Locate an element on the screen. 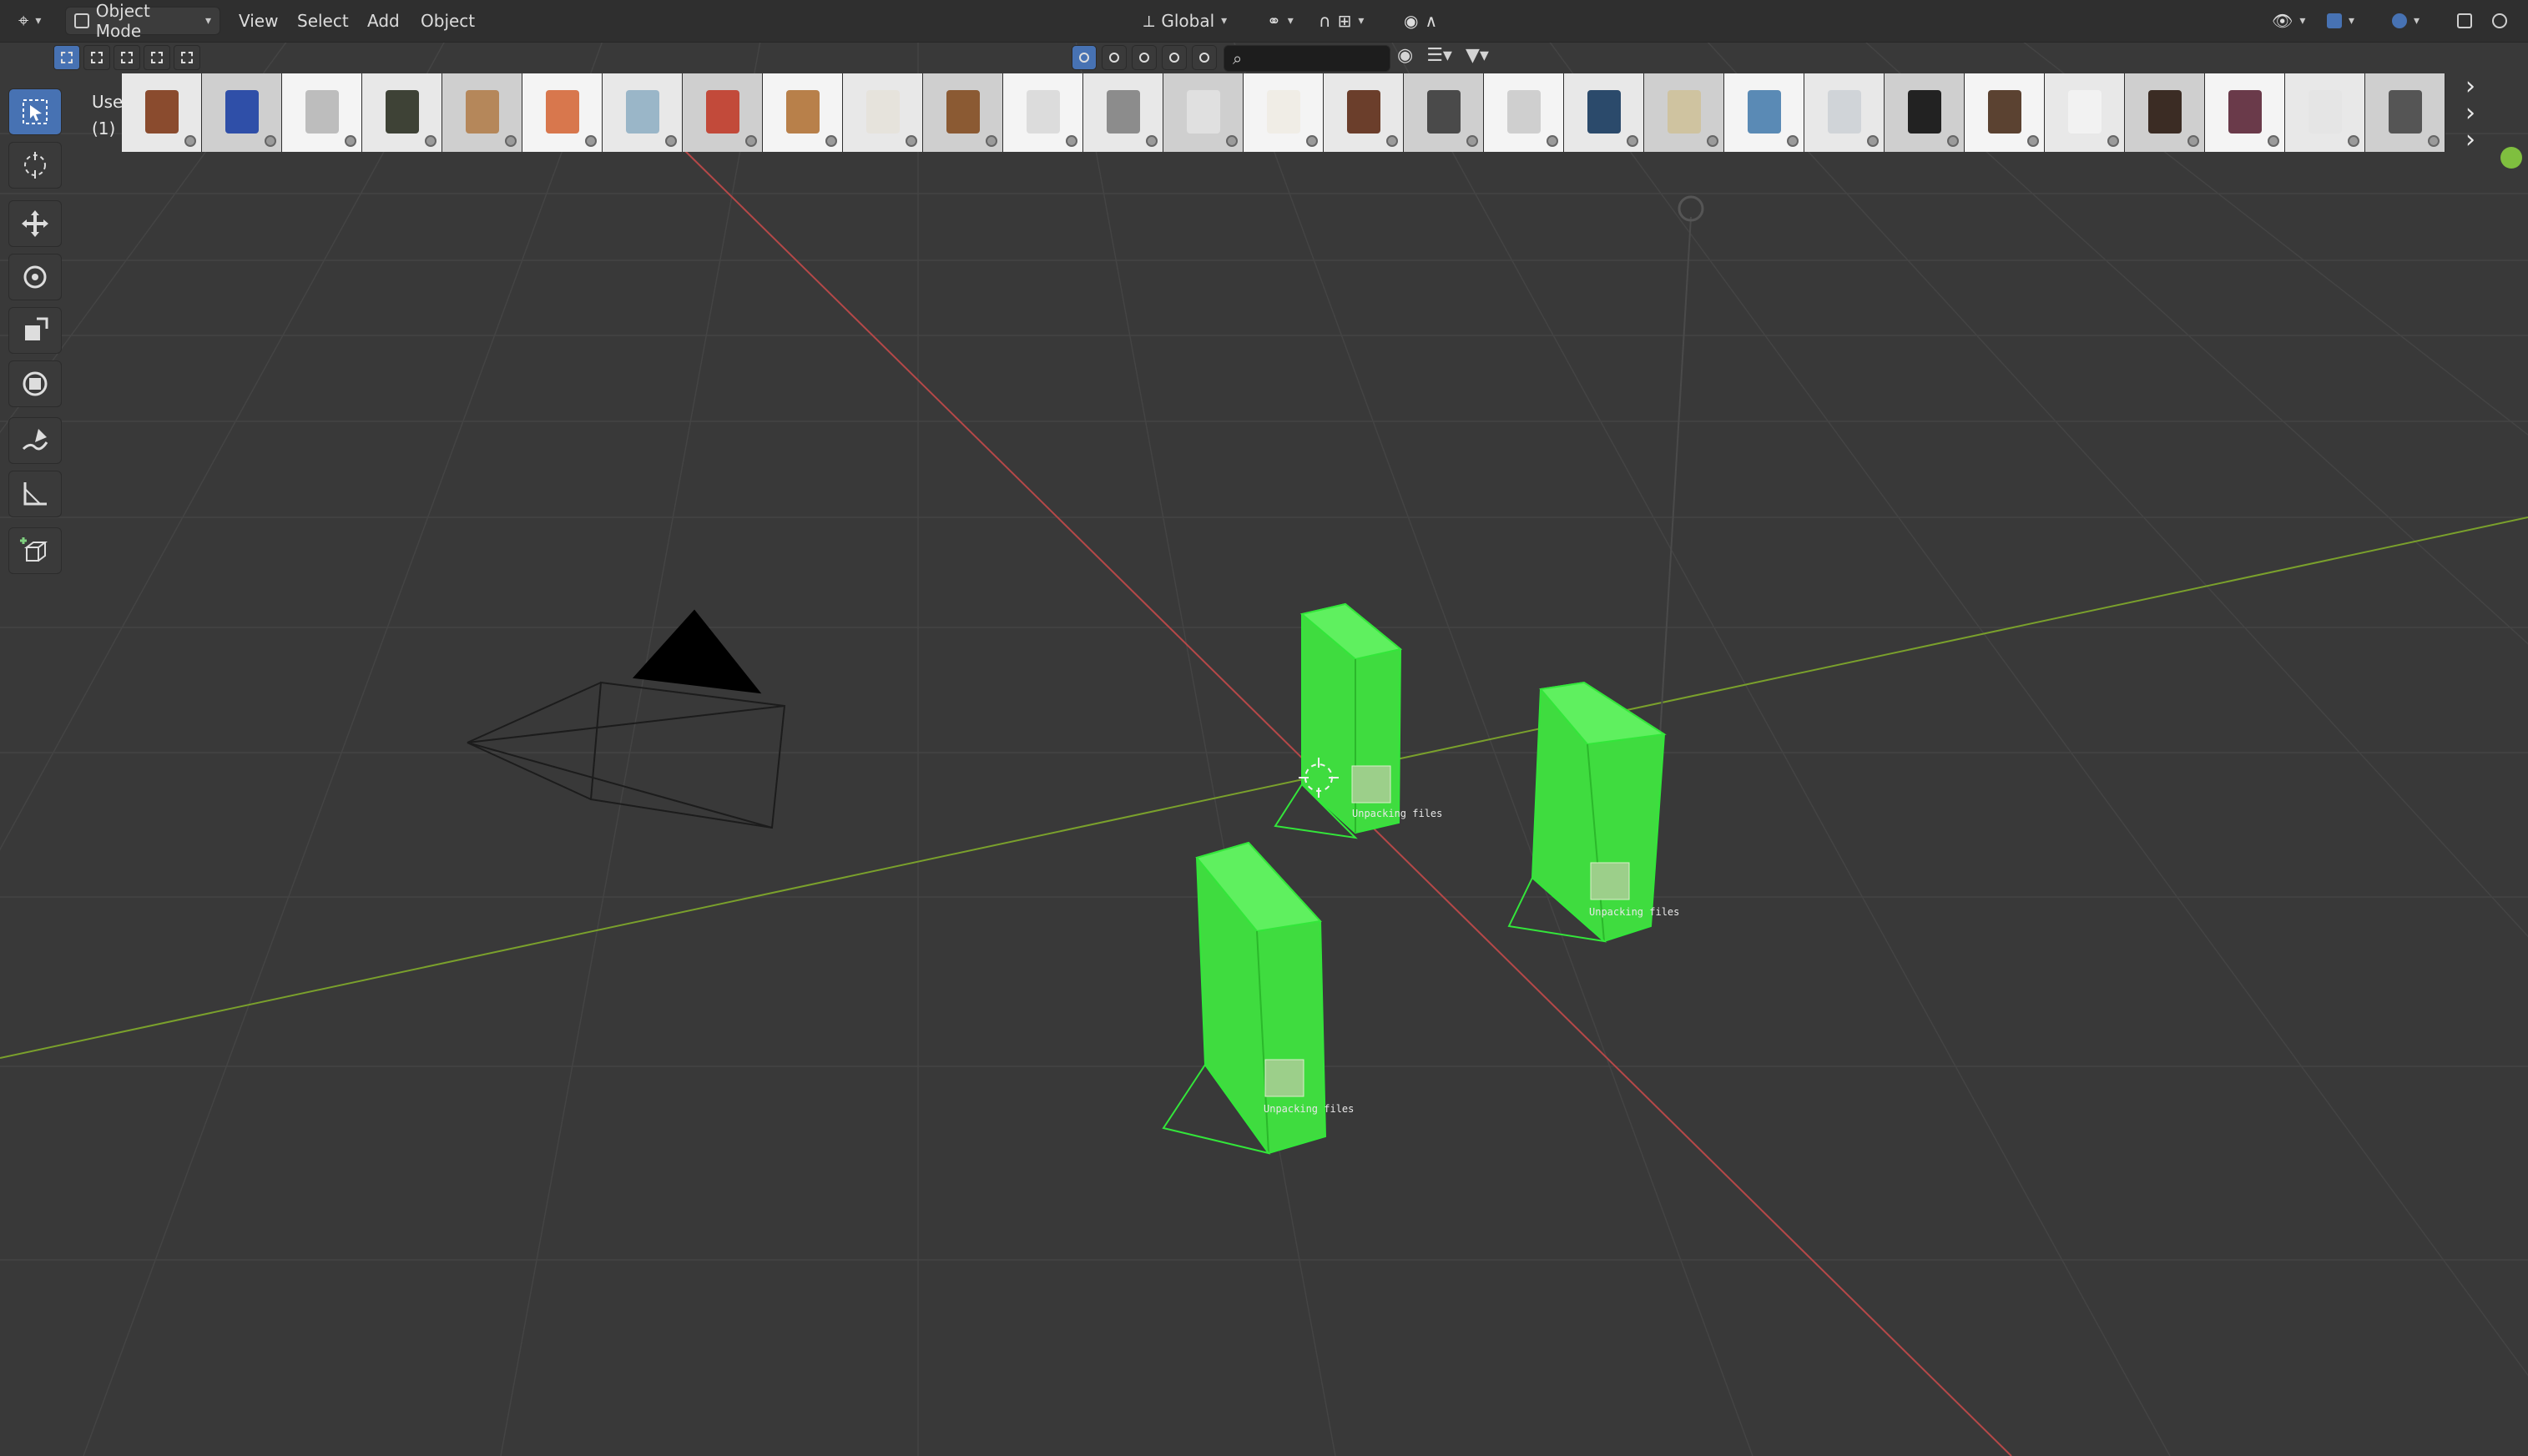 The height and width of the screenshot is (1456, 2528). asset-type-material-button is located at coordinates (1114, 57).